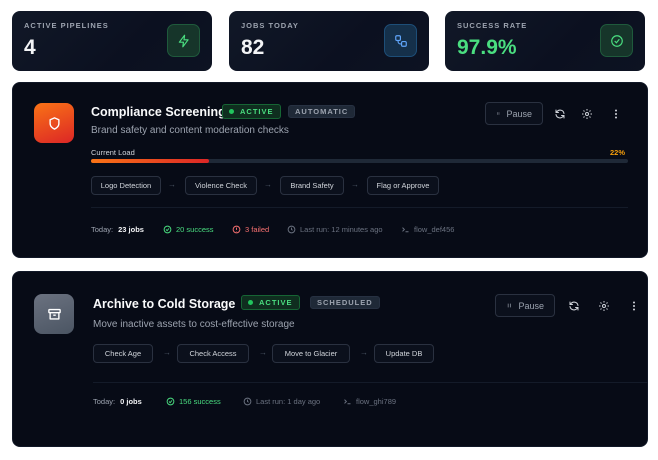  I want to click on shield-icon, so click(54, 123).